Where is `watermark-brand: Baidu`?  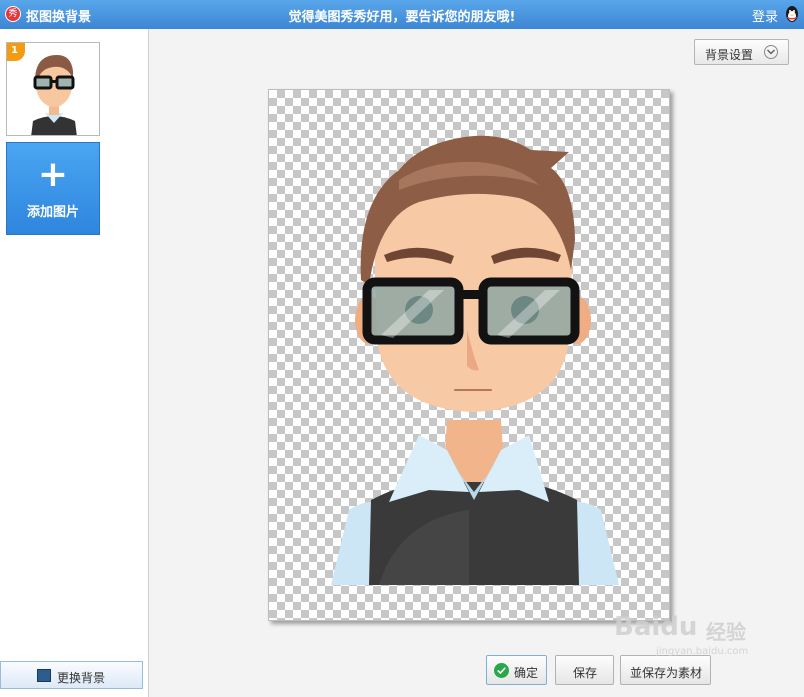
watermark-brand: Baidu is located at coordinates (656, 627).